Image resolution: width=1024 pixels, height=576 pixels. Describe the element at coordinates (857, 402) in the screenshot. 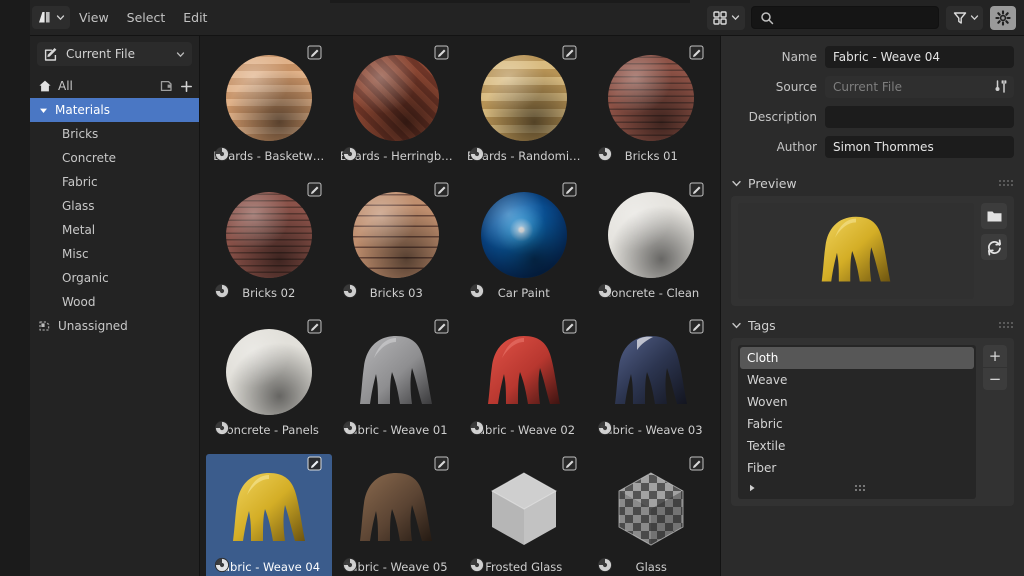

I see `list-item: Woven` at that location.